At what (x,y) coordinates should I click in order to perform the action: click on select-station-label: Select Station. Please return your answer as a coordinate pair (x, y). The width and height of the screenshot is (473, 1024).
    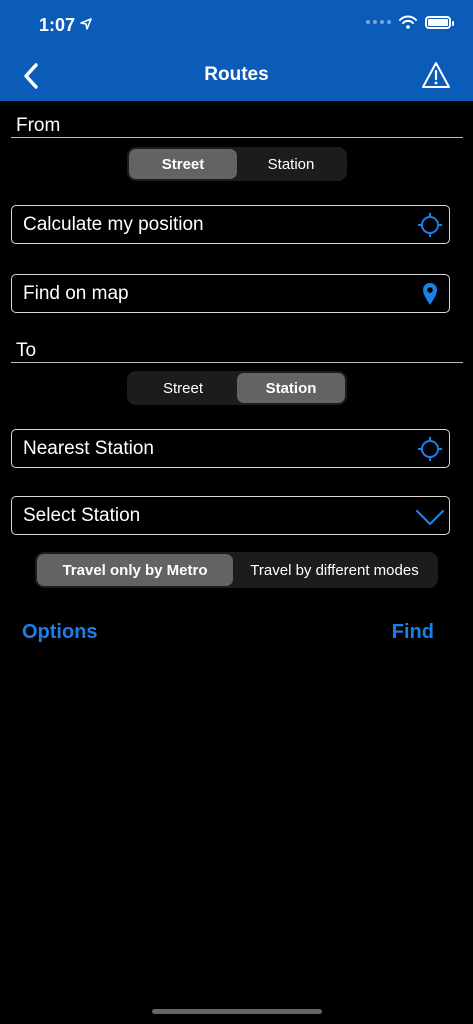
    Looking at the image, I should click on (82, 515).